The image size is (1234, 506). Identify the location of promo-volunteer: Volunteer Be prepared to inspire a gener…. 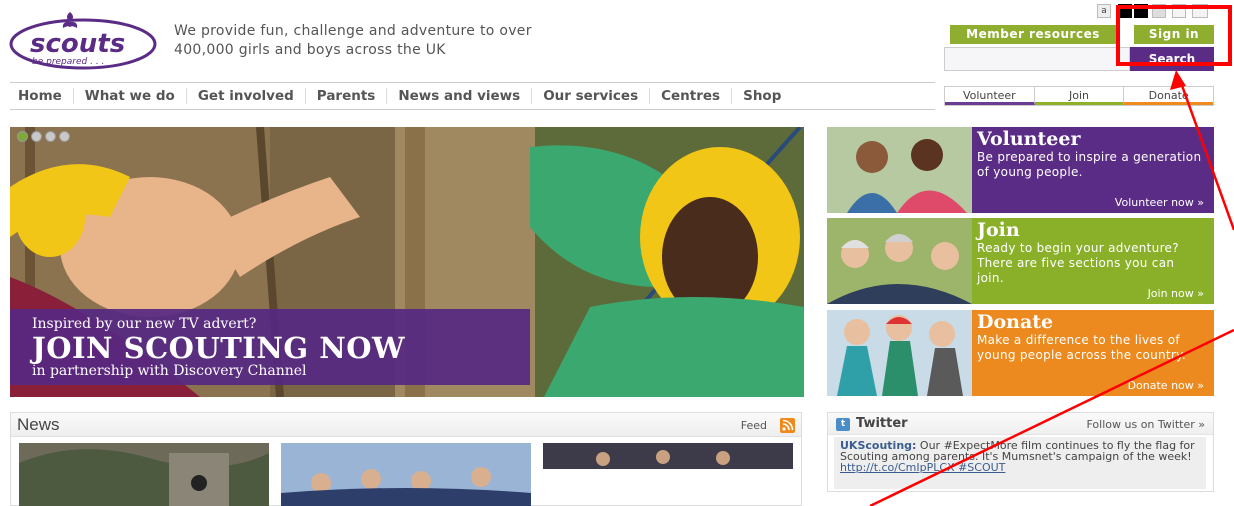
(1020, 170).